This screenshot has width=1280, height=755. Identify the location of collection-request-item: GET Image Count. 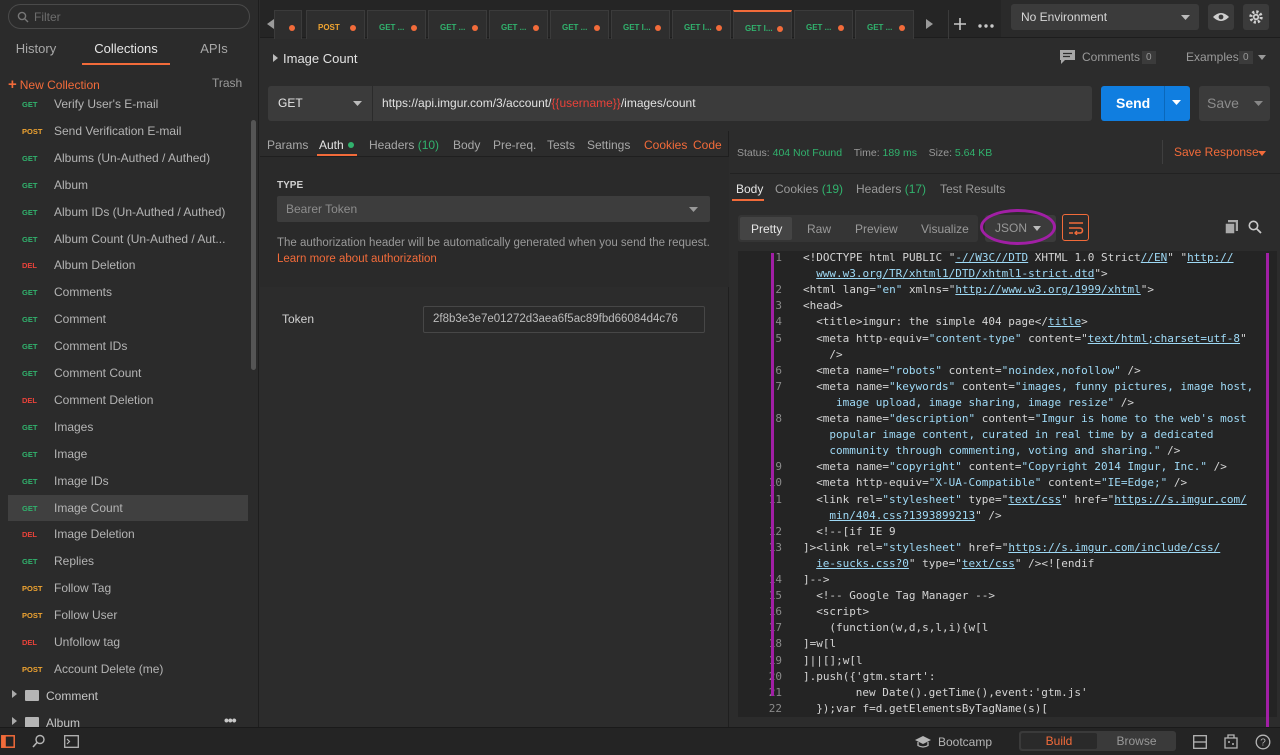
(128, 507).